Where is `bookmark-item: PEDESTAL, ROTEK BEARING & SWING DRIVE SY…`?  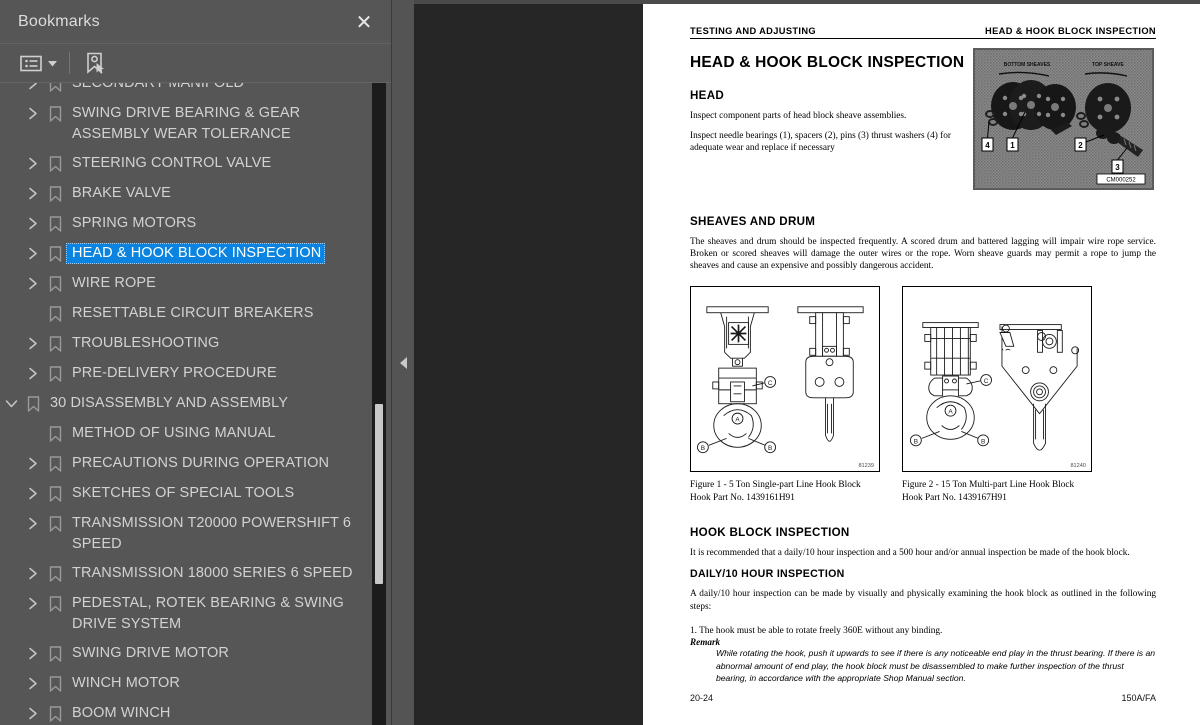
bookmark-item: PEDESTAL, ROTEK BEARING & SWING DRIVE SY… is located at coordinates (186, 614).